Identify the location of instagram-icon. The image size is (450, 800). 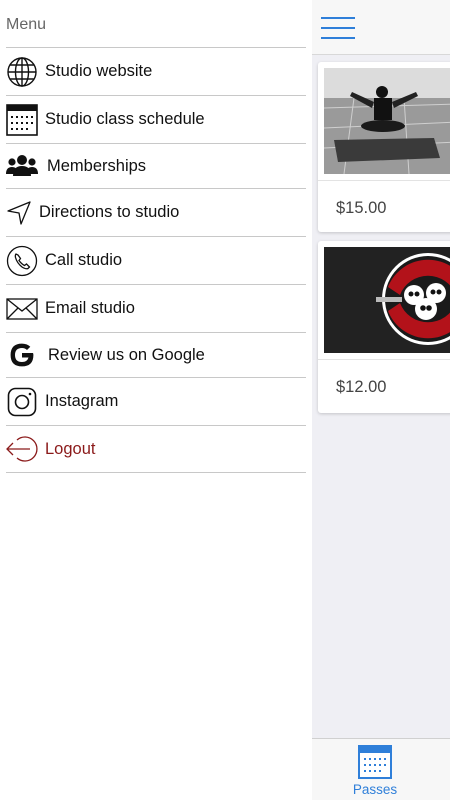
(22, 402).